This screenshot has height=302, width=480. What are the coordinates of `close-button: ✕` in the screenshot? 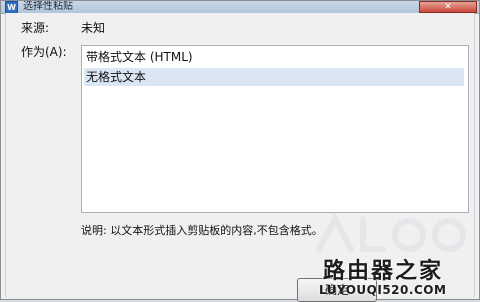 It's located at (448, 7).